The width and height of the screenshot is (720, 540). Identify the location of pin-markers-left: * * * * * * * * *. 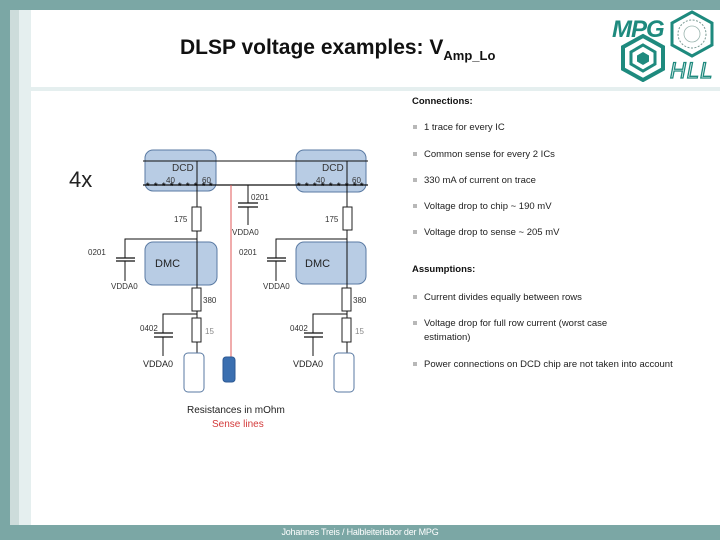
(179, 186).